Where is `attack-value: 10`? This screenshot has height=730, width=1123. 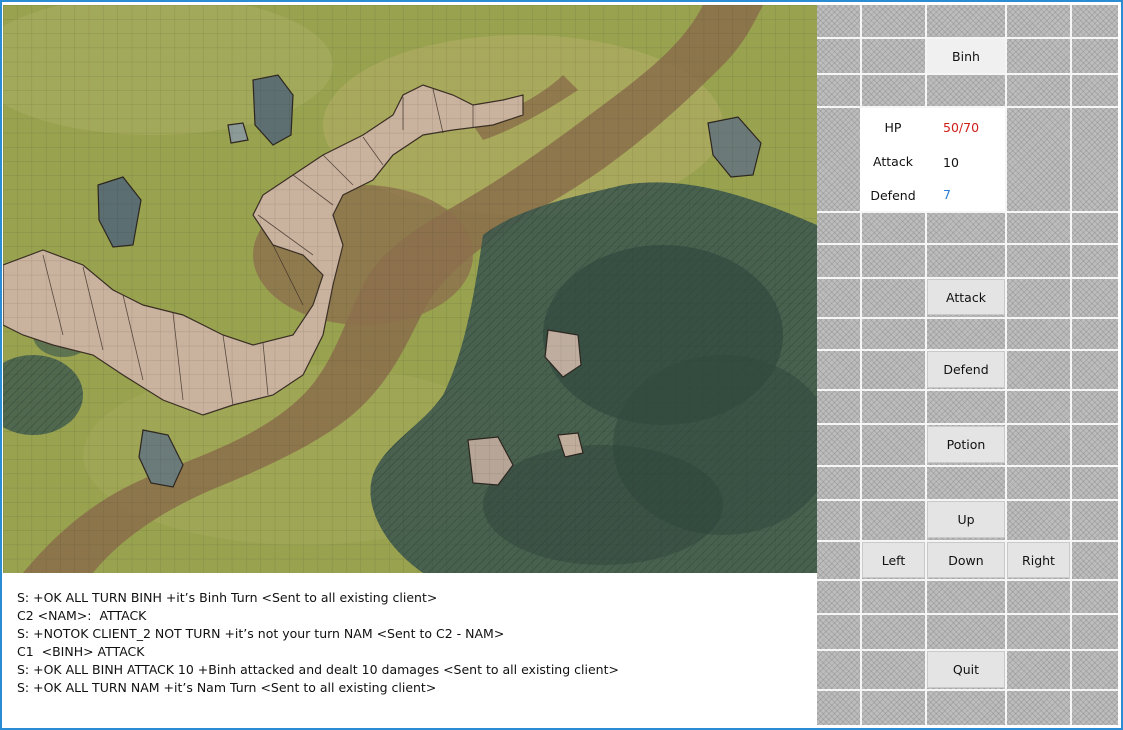 attack-value: 10 is located at coordinates (951, 162).